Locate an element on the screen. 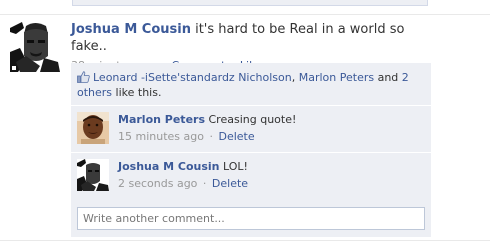  thumbs-up-icon is located at coordinates (83, 77).